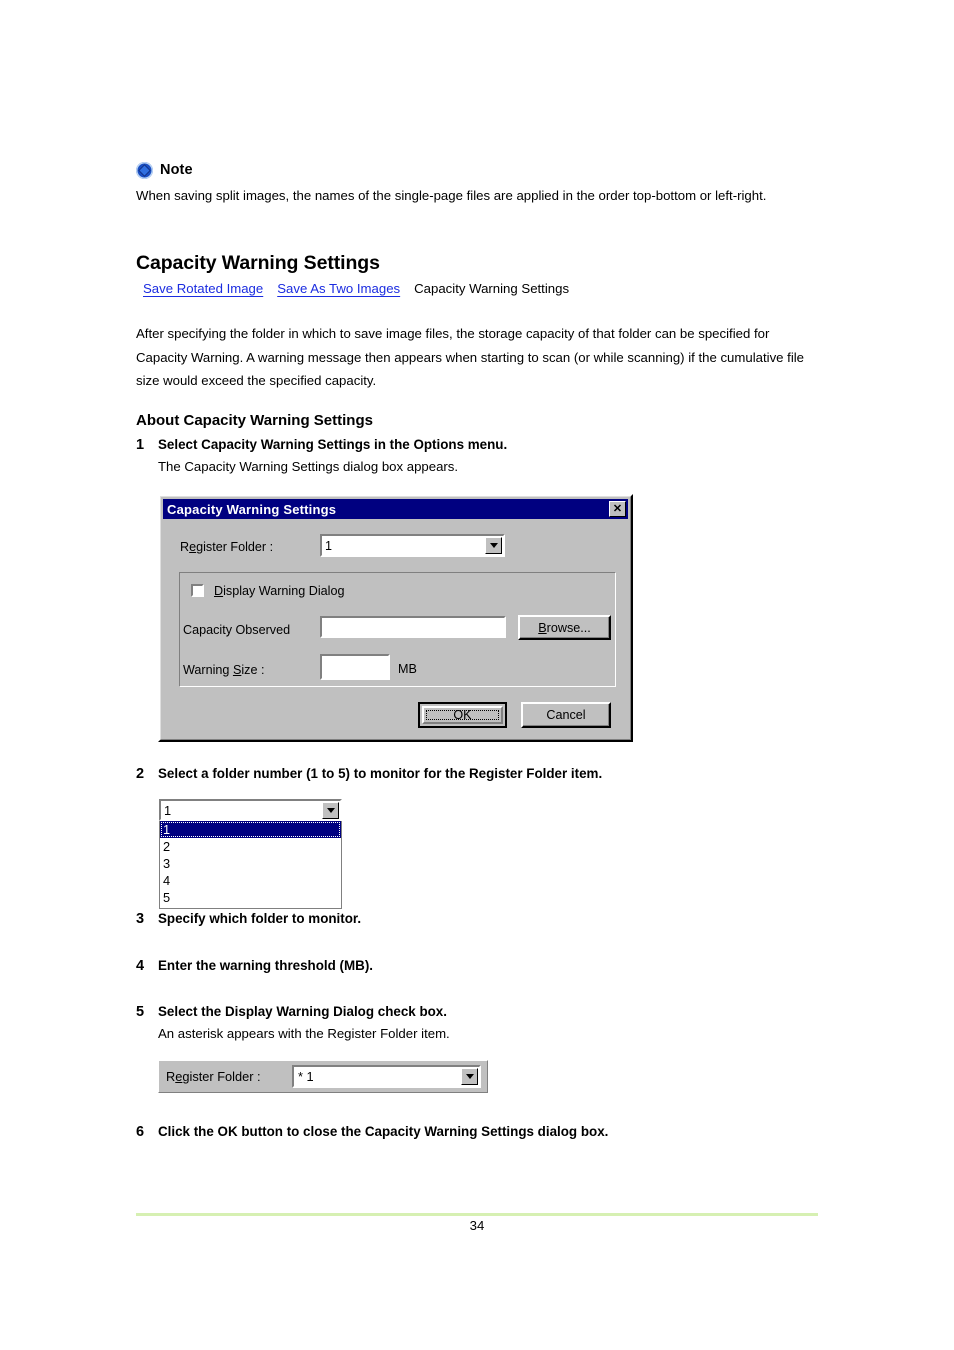 Image resolution: width=954 pixels, height=1350 pixels. I want to click on register-folder-widget-combobox: * 1, so click(386, 1076).